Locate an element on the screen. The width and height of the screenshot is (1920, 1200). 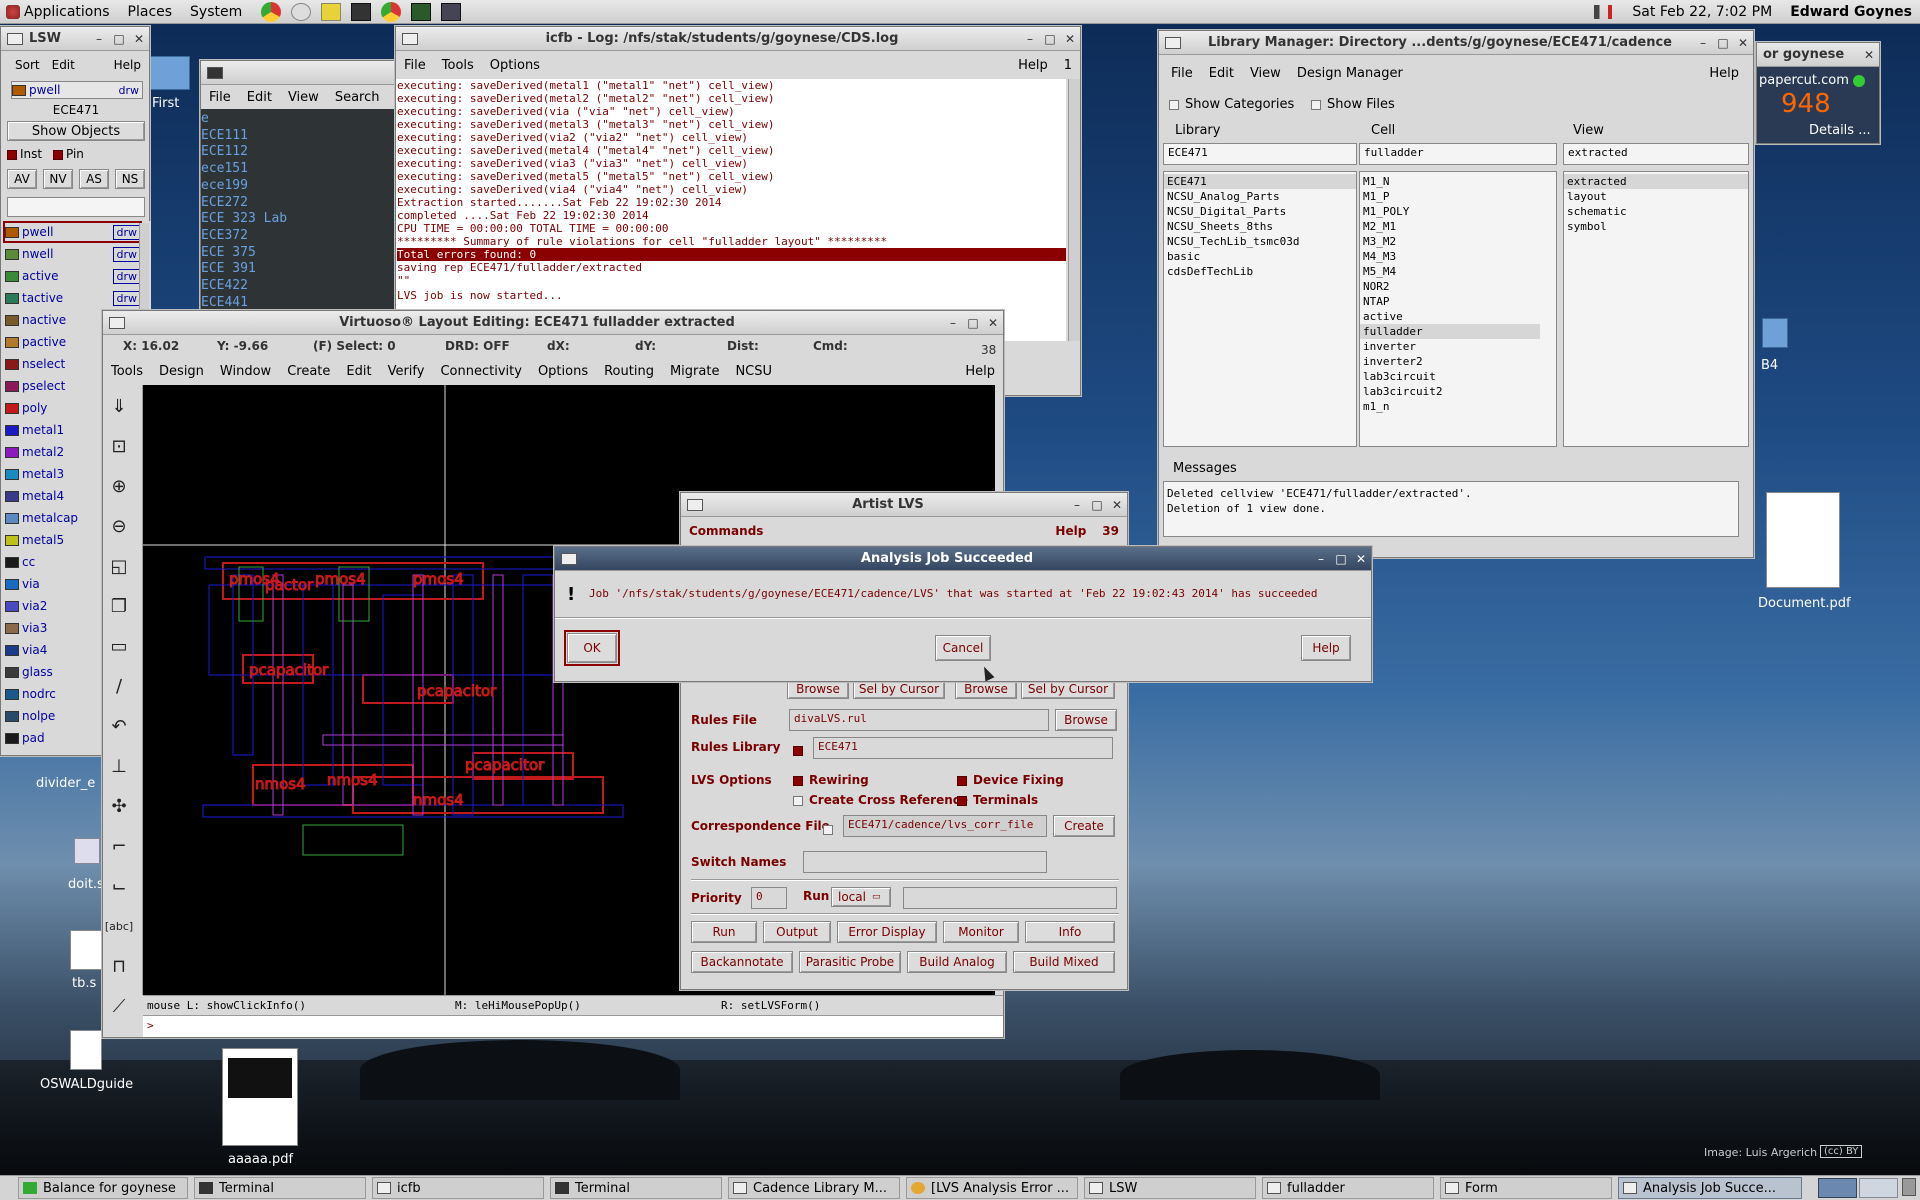
libmgr-menu-view: View is located at coordinates (1265, 73).